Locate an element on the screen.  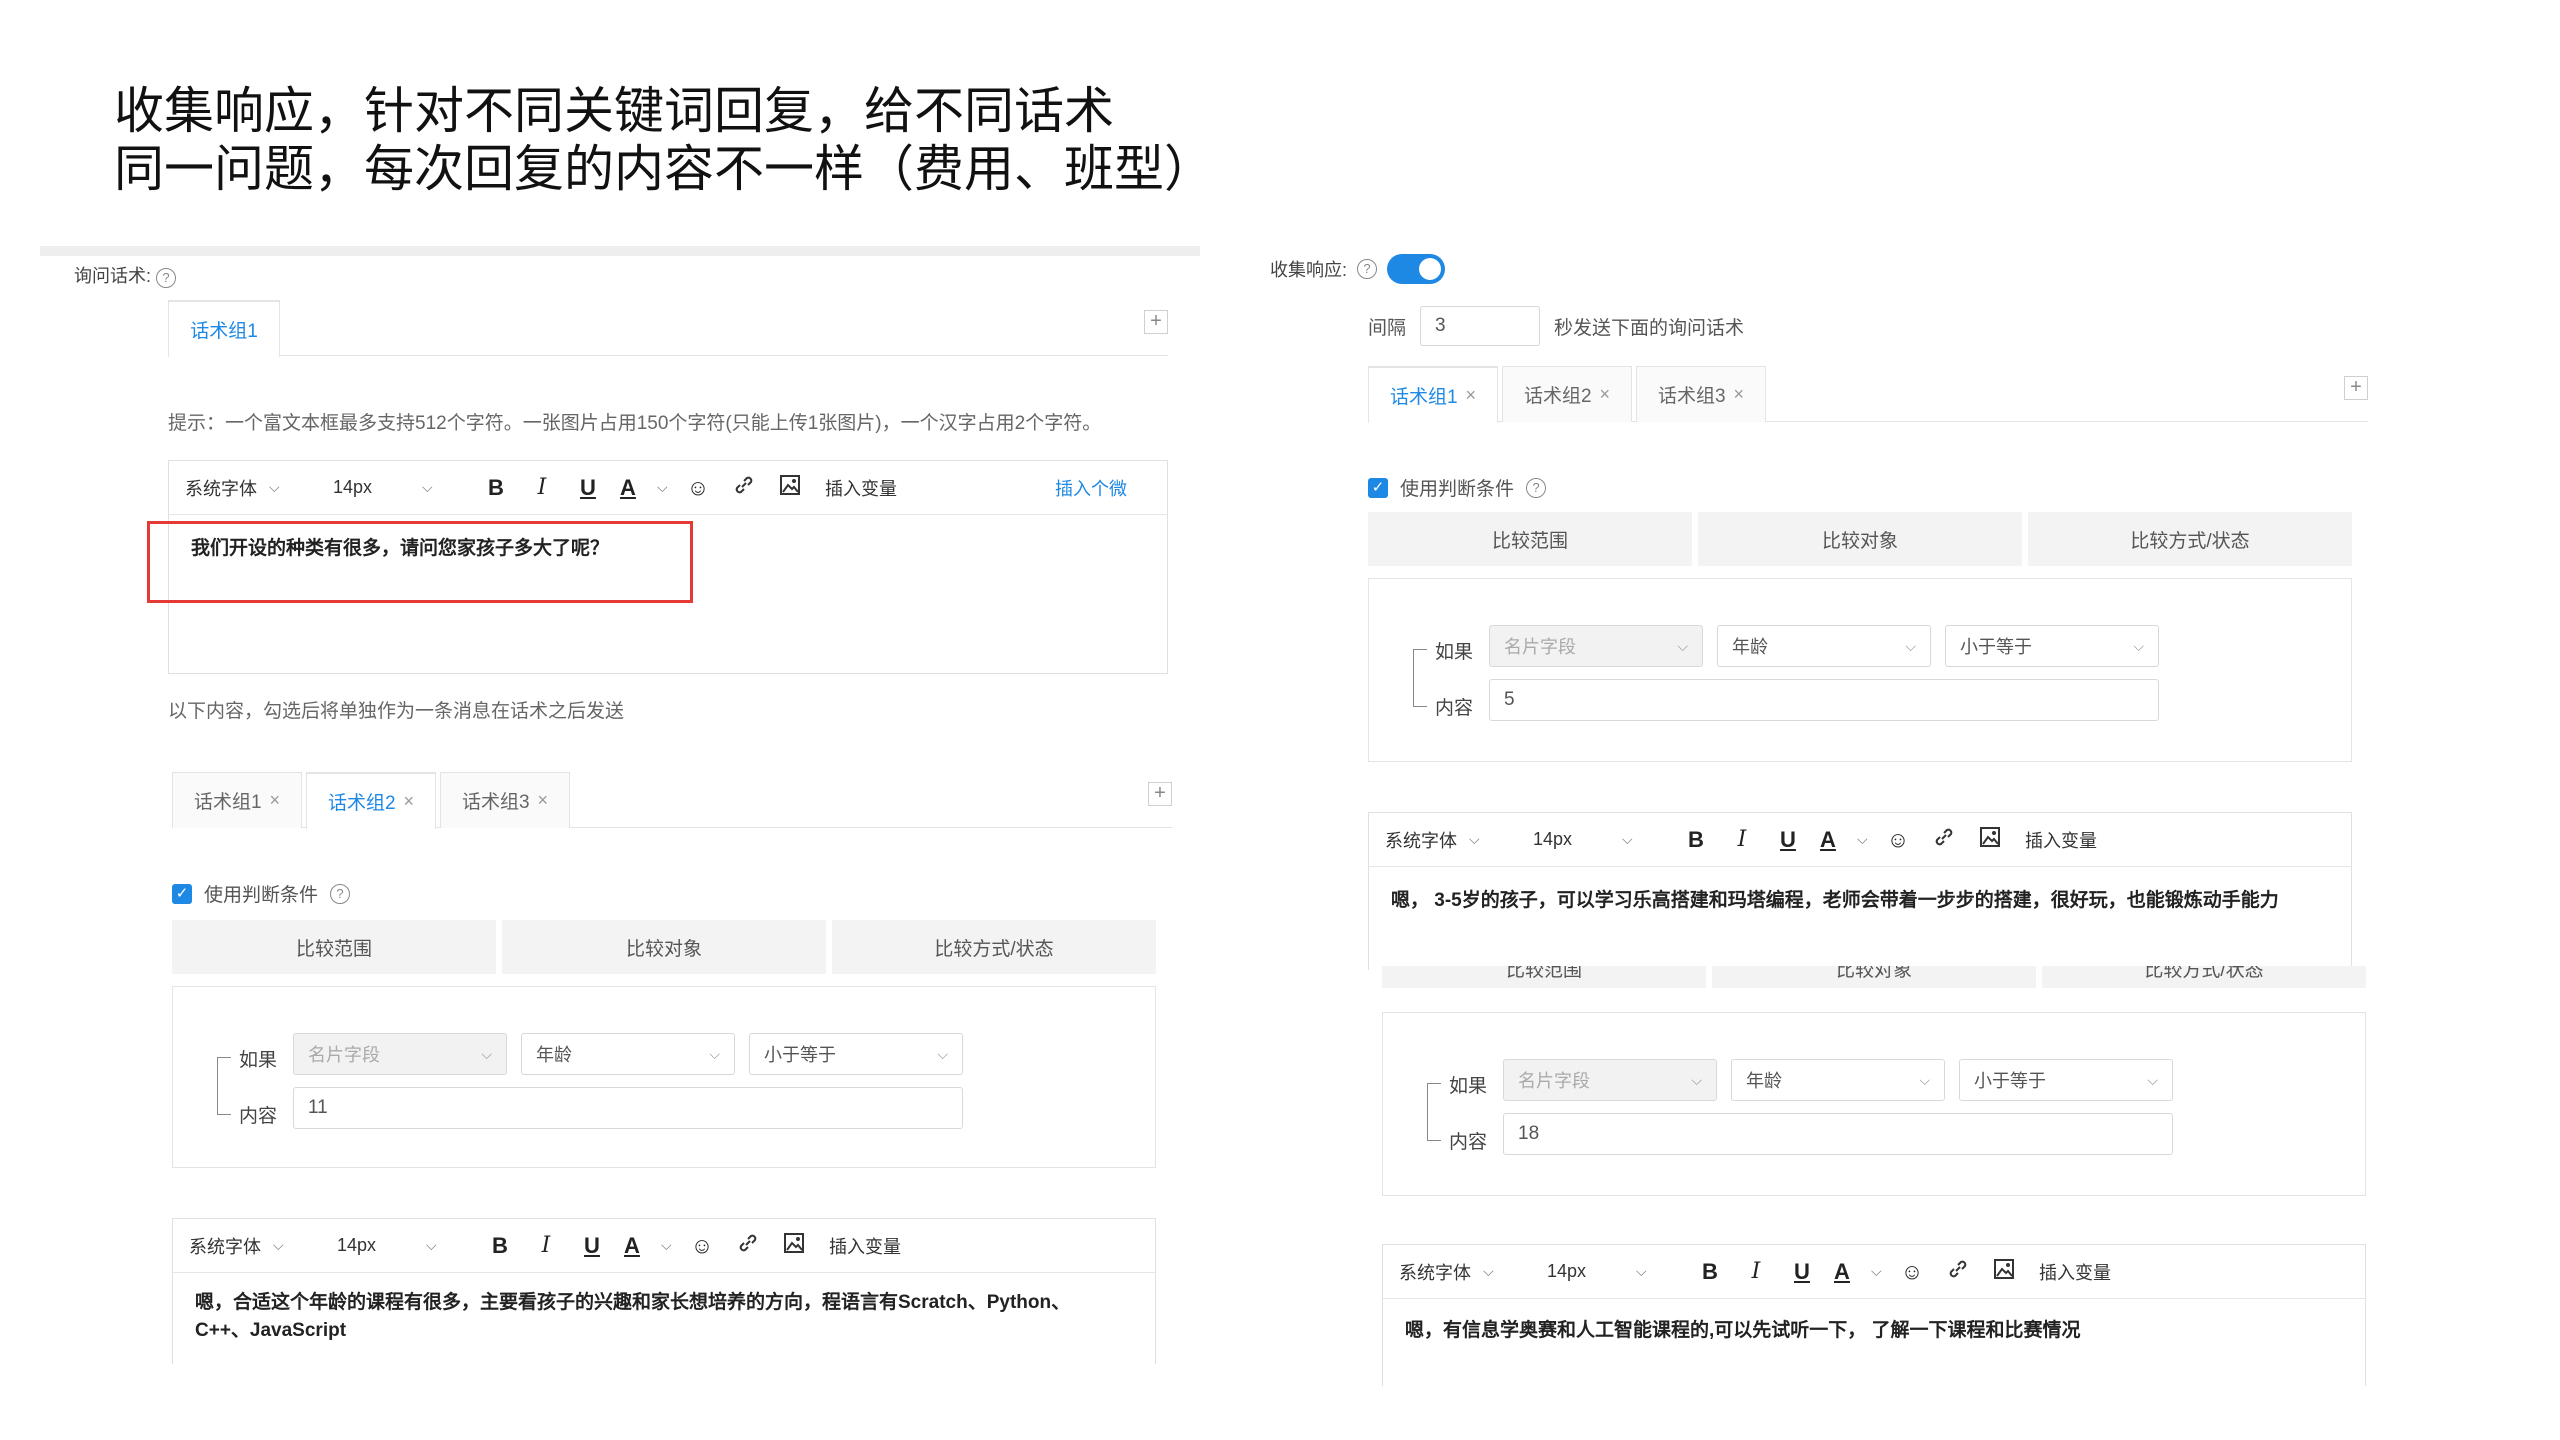
content-input: 5 is located at coordinates (1824, 700).